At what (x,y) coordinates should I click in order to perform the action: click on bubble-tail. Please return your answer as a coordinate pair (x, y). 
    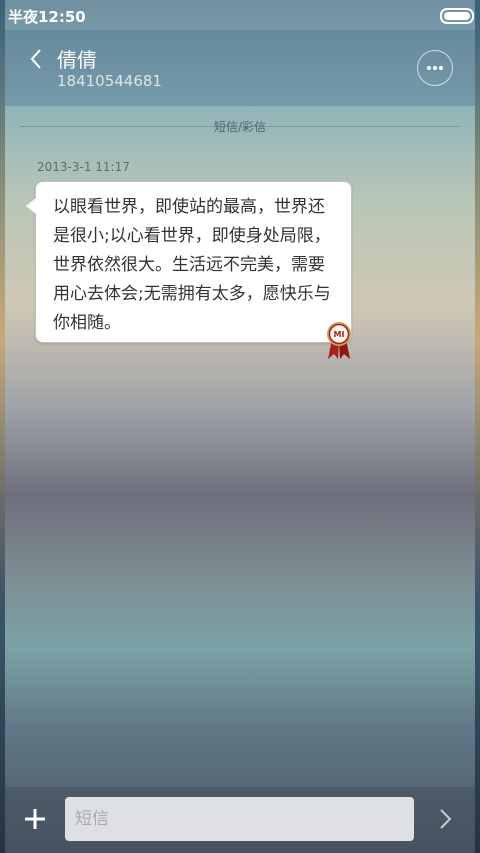
    Looking at the image, I should click on (31, 206).